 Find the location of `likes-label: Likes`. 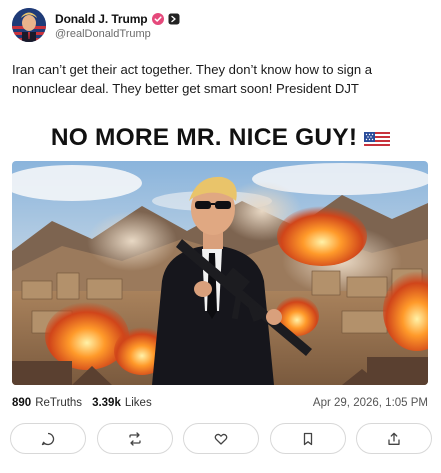

likes-label: Likes is located at coordinates (138, 403).